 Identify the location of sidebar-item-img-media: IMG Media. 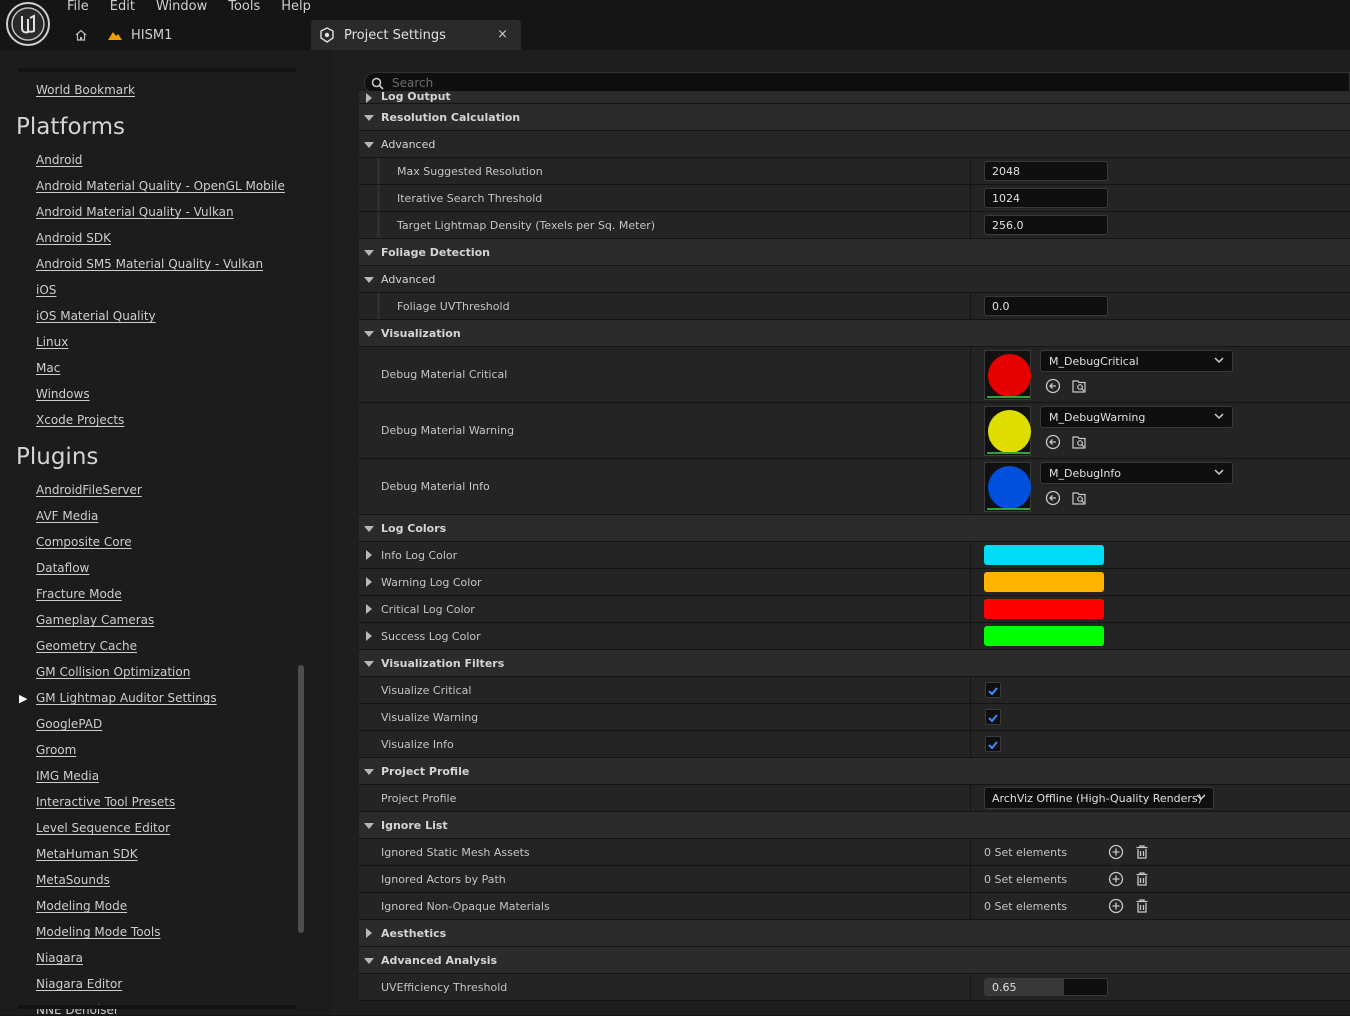
(67, 776).